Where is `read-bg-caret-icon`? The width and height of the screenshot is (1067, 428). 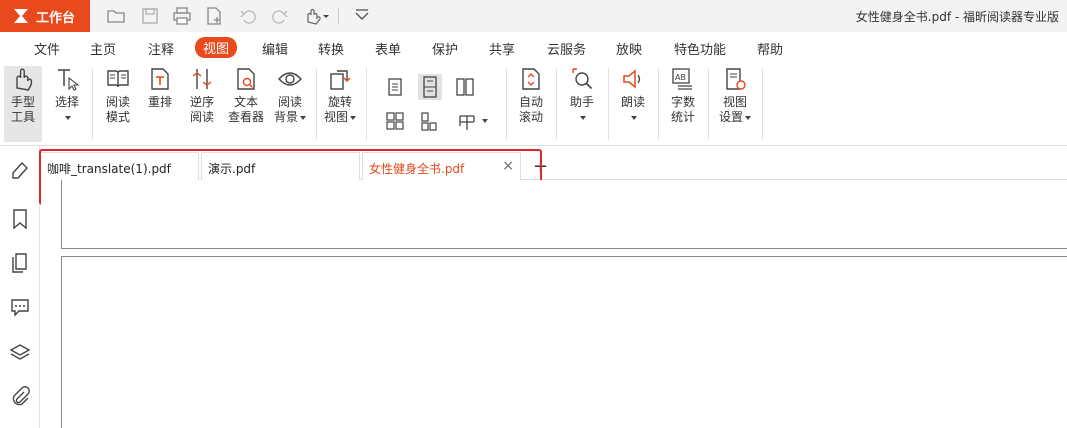
read-bg-caret-icon is located at coordinates (303, 117).